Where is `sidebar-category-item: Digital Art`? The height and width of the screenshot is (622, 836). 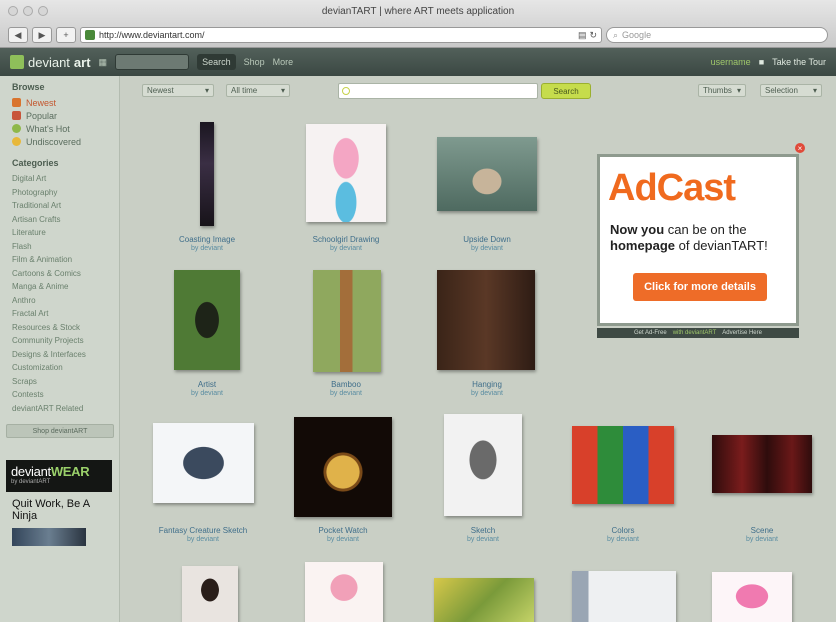
sidebar-category-item: Digital Art is located at coordinates (65, 179).